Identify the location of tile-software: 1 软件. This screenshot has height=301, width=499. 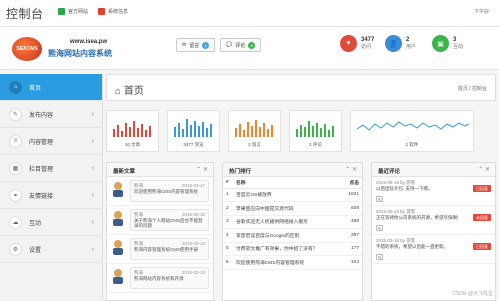
(412, 131).